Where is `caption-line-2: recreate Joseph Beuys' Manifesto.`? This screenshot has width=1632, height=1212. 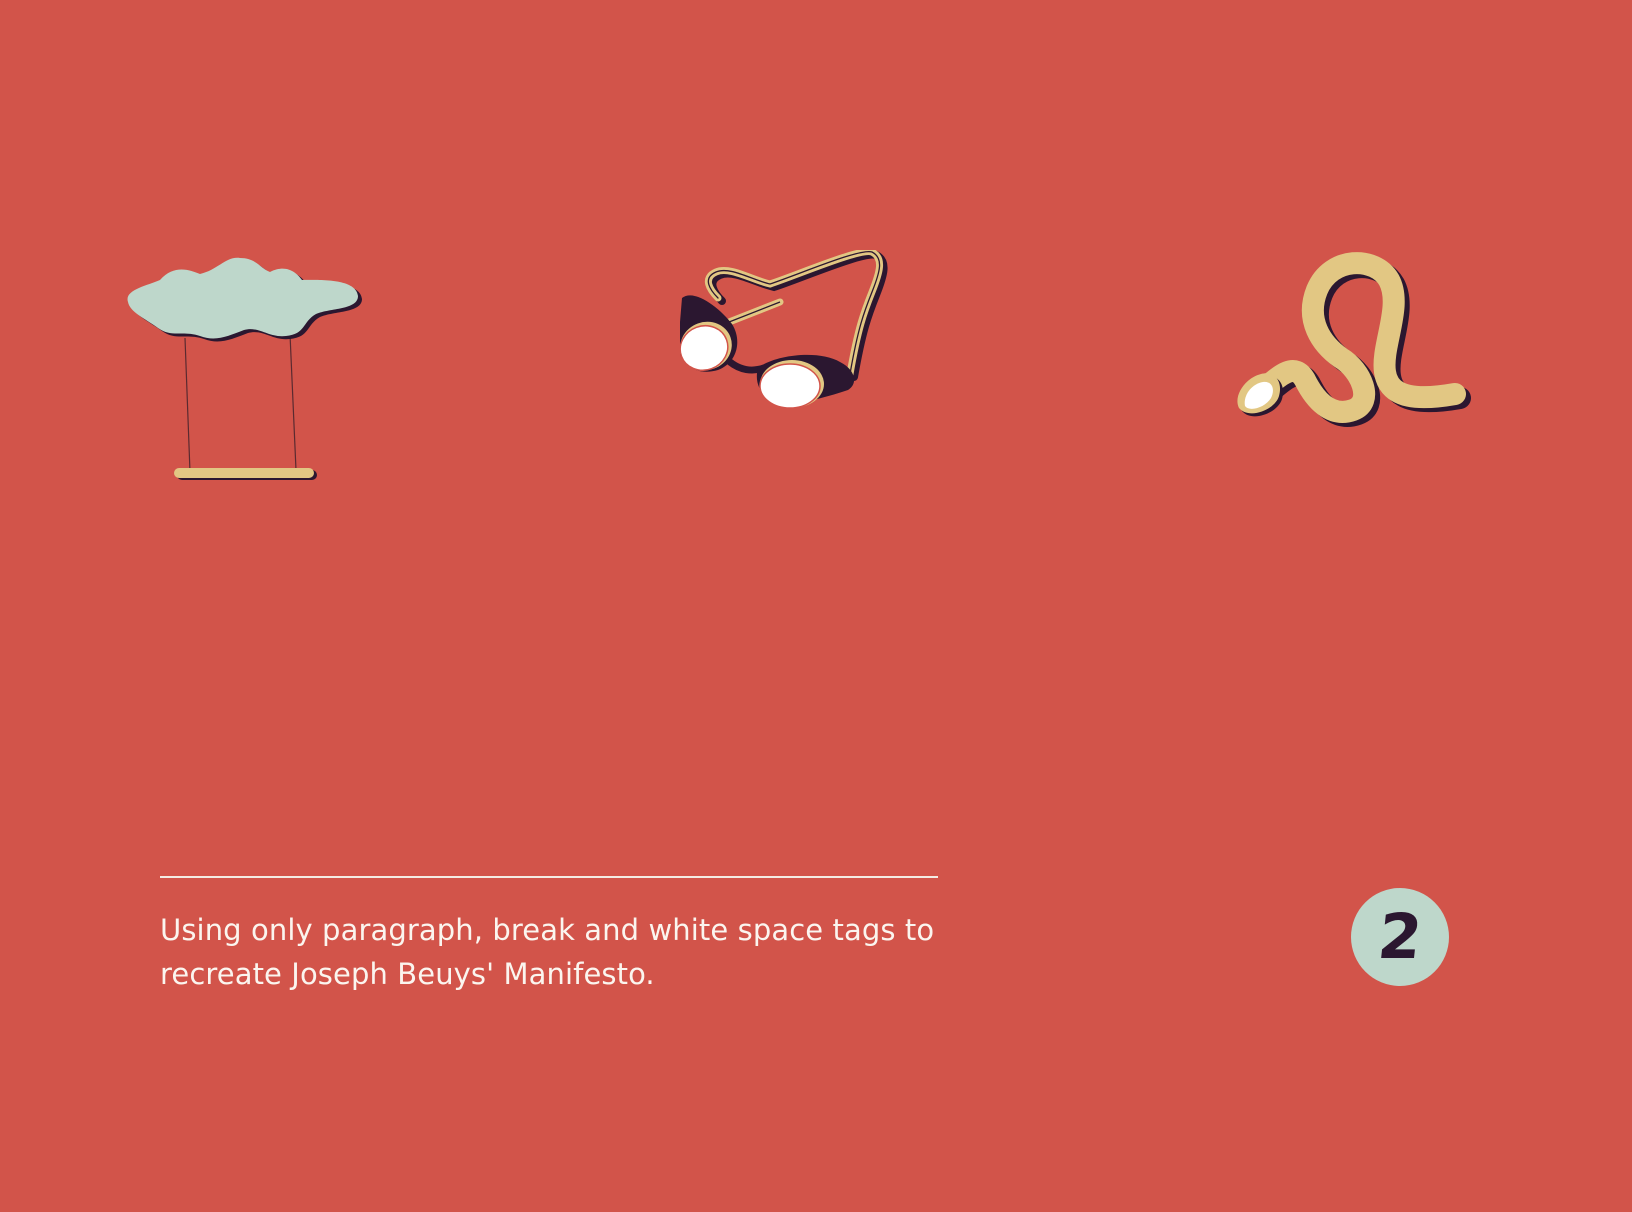
caption-line-2: recreate Joseph Beuys' Manifesto. is located at coordinates (407, 974).